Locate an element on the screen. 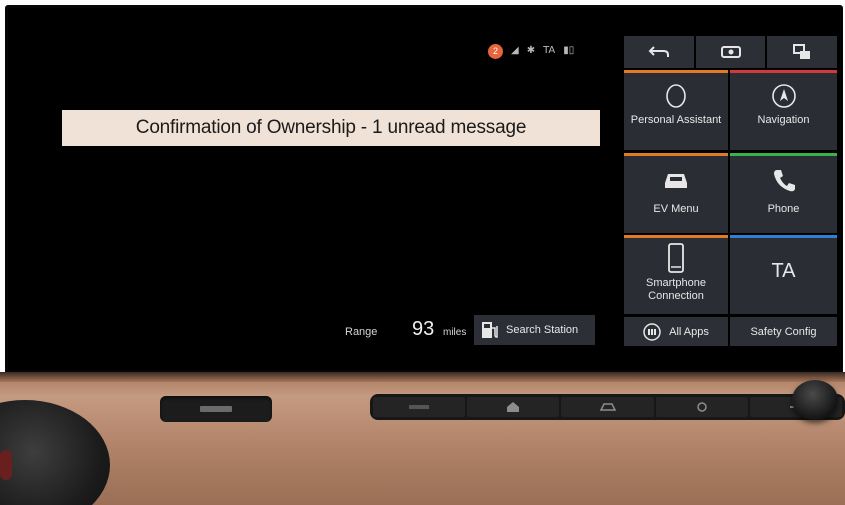 The height and width of the screenshot is (505, 845). screen-switch-button is located at coordinates (802, 52).